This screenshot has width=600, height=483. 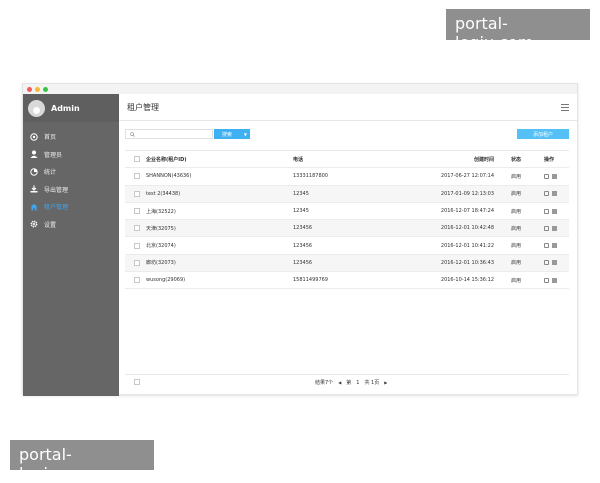 I want to click on tenant-phone: 15811499769, so click(x=310, y=280).